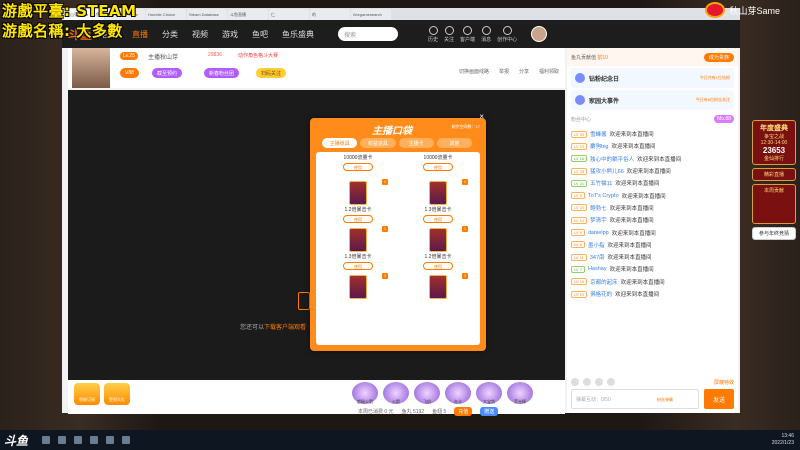 The height and width of the screenshot is (450, 800). What do you see at coordinates (774, 174) in the screenshot?
I see `promo-live: 精彩直播` at bounding box center [774, 174].